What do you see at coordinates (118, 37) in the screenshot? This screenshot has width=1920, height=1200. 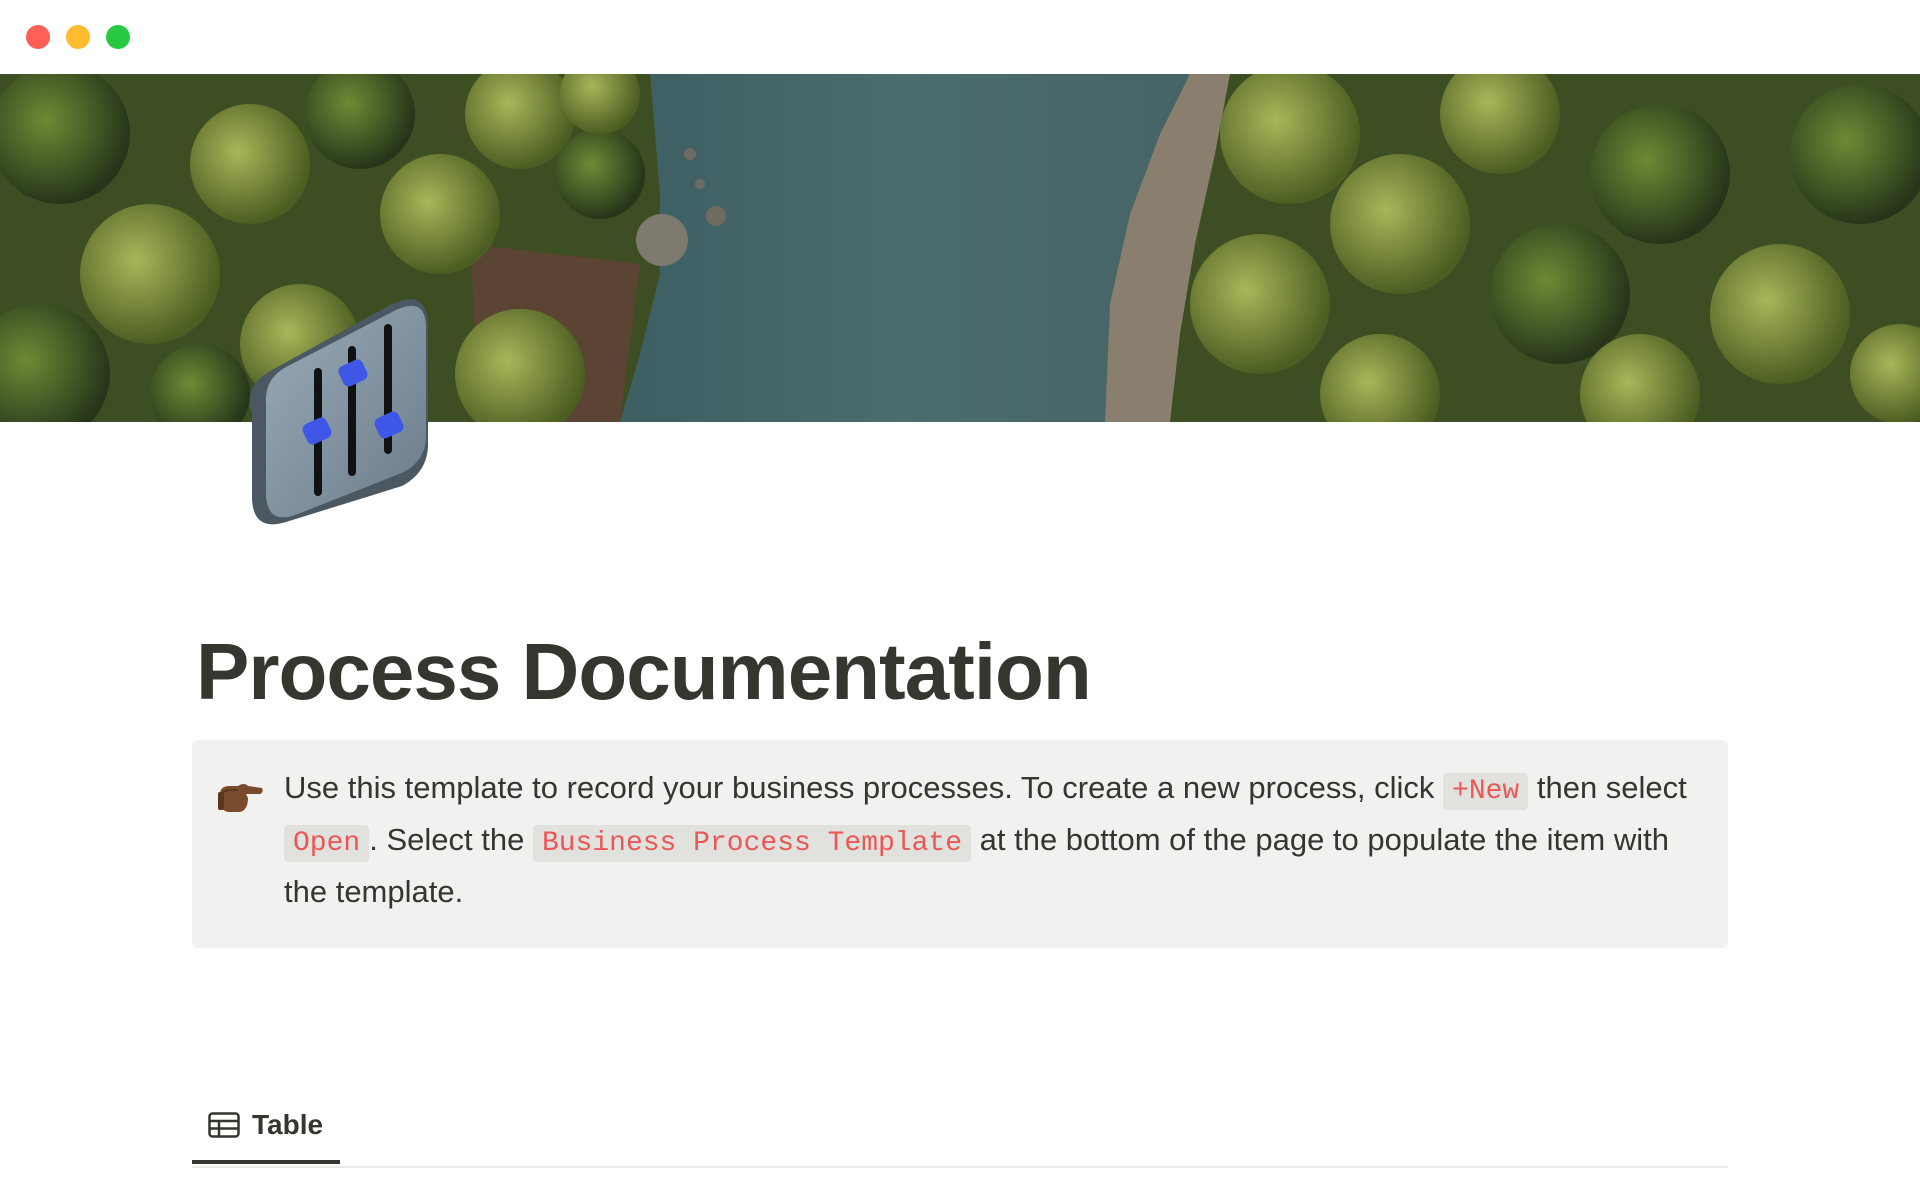 I see `zoom-button` at bounding box center [118, 37].